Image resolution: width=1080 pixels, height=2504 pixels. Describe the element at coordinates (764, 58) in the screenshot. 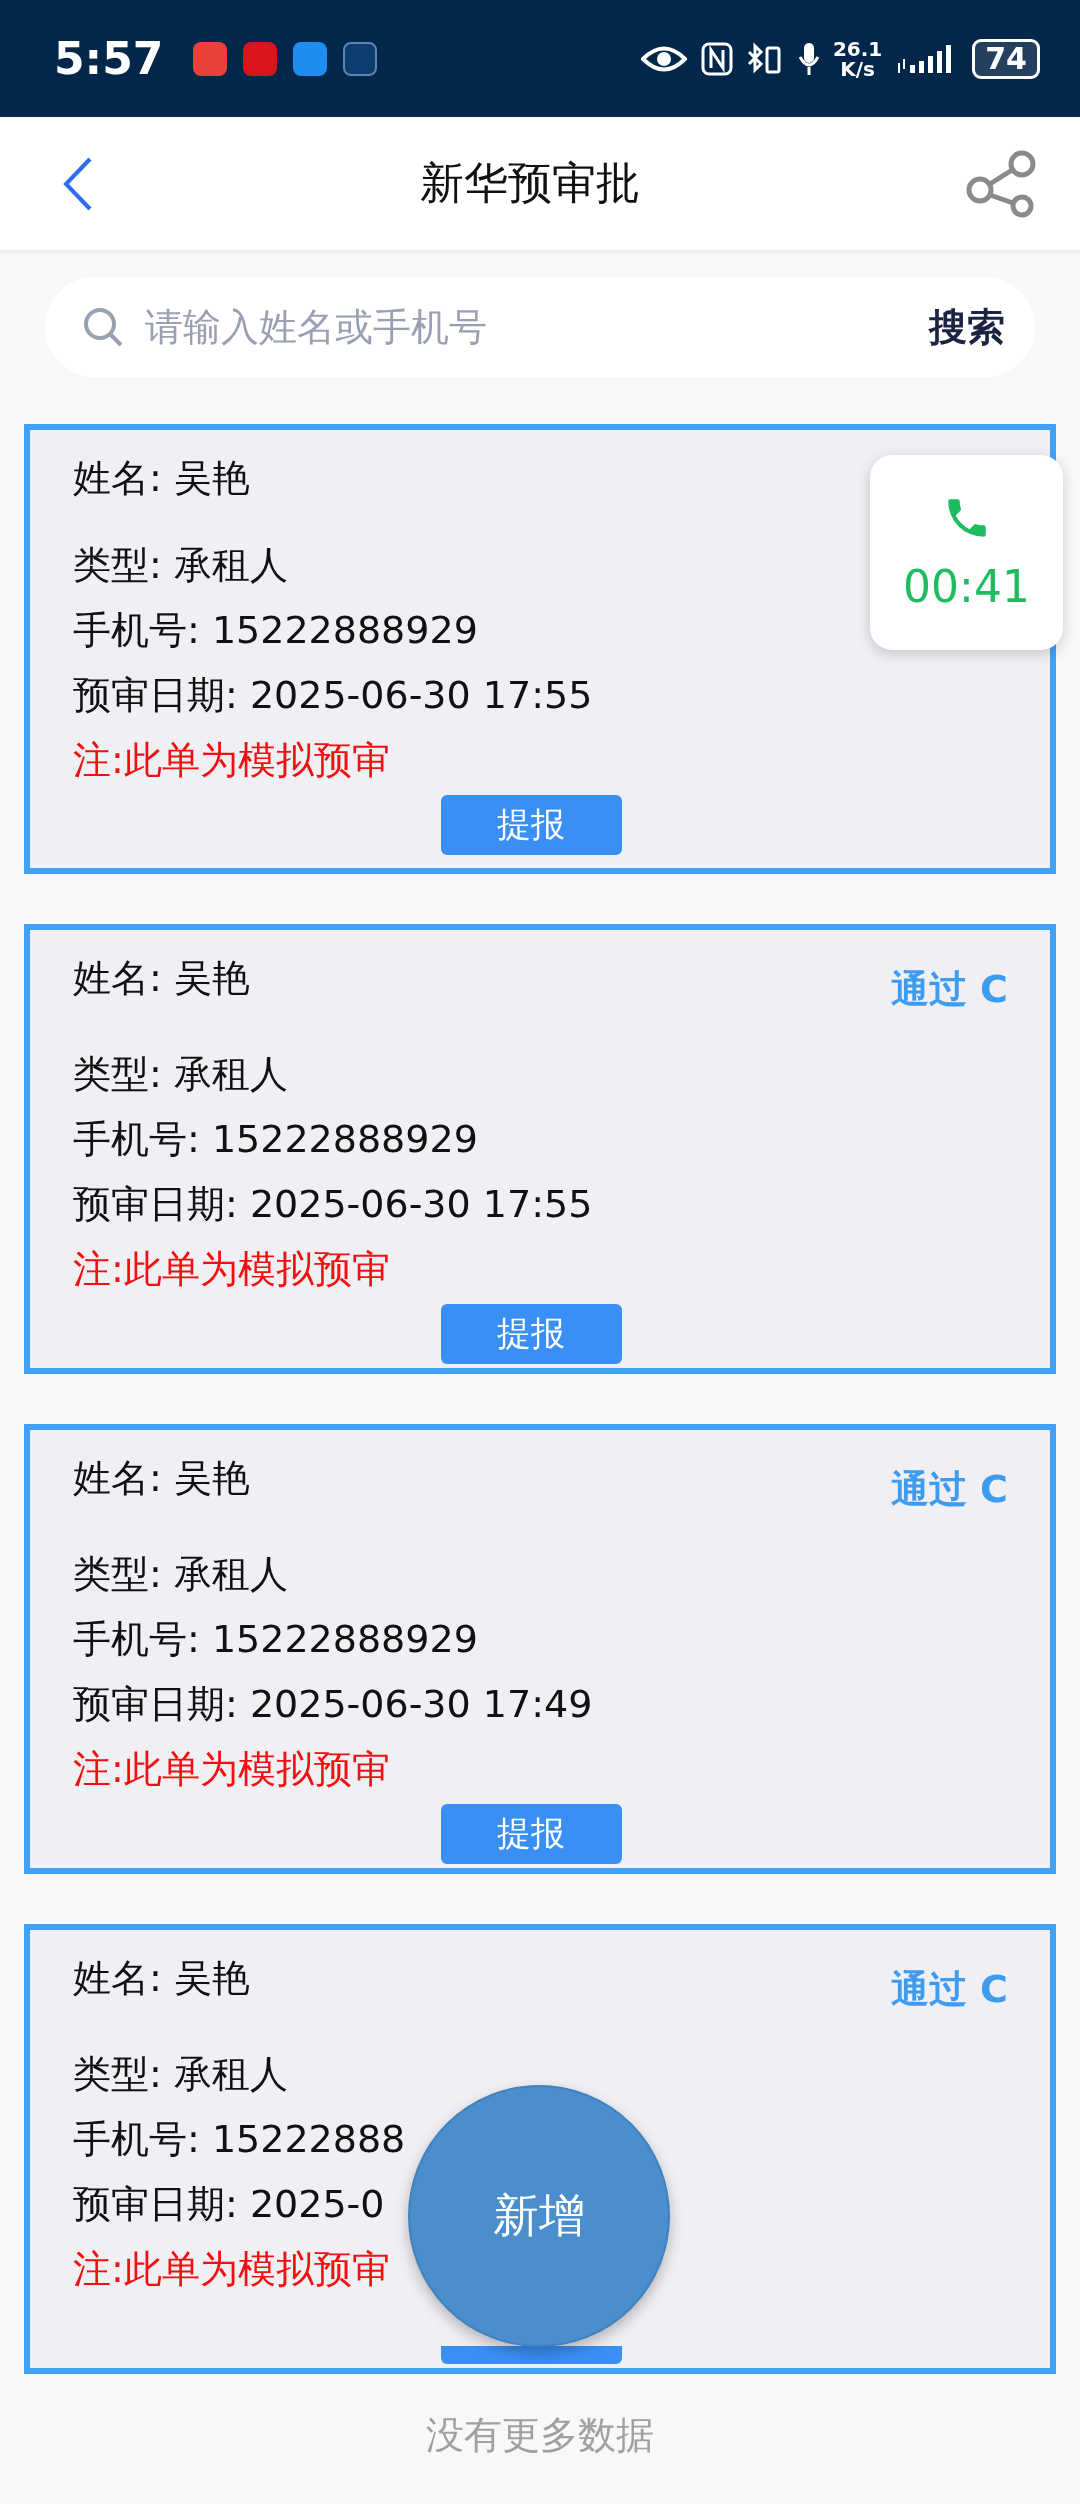

I see `bluetooth-icon` at that location.